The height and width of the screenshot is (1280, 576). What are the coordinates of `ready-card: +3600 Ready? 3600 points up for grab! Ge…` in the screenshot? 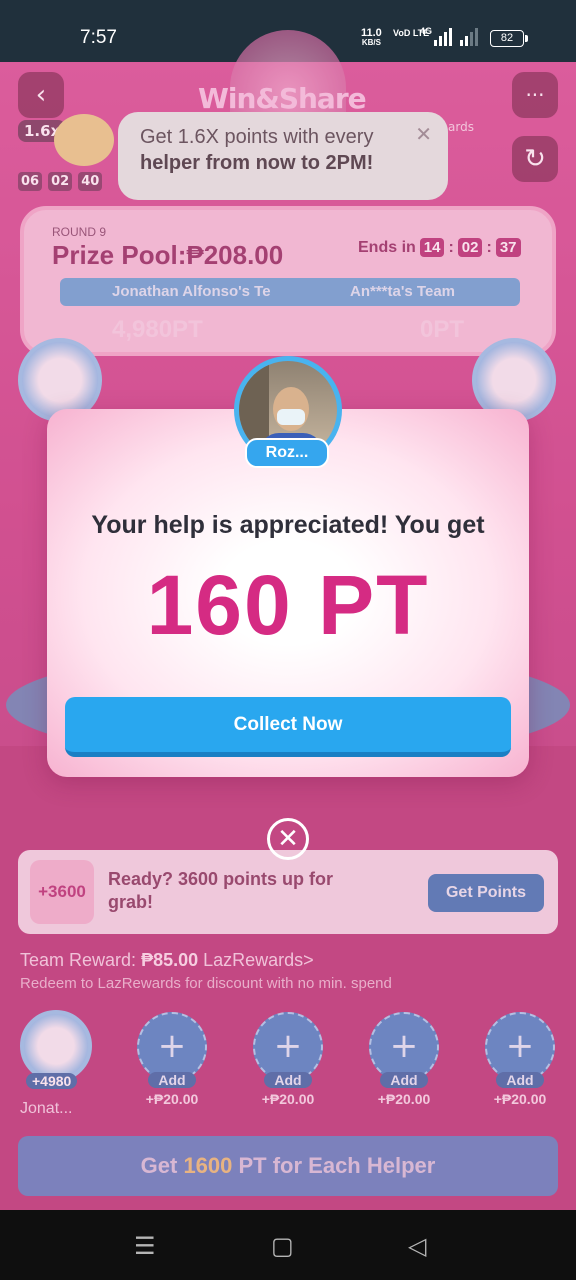 It's located at (288, 892).